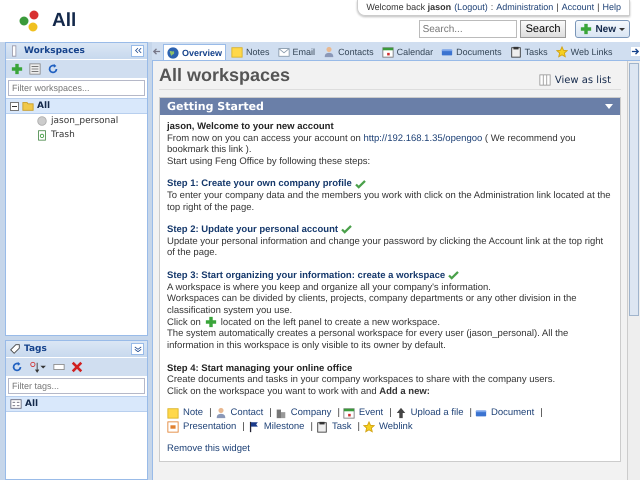 The width and height of the screenshot is (640, 480). What do you see at coordinates (371, 413) in the screenshot?
I see `add-link: Event` at bounding box center [371, 413].